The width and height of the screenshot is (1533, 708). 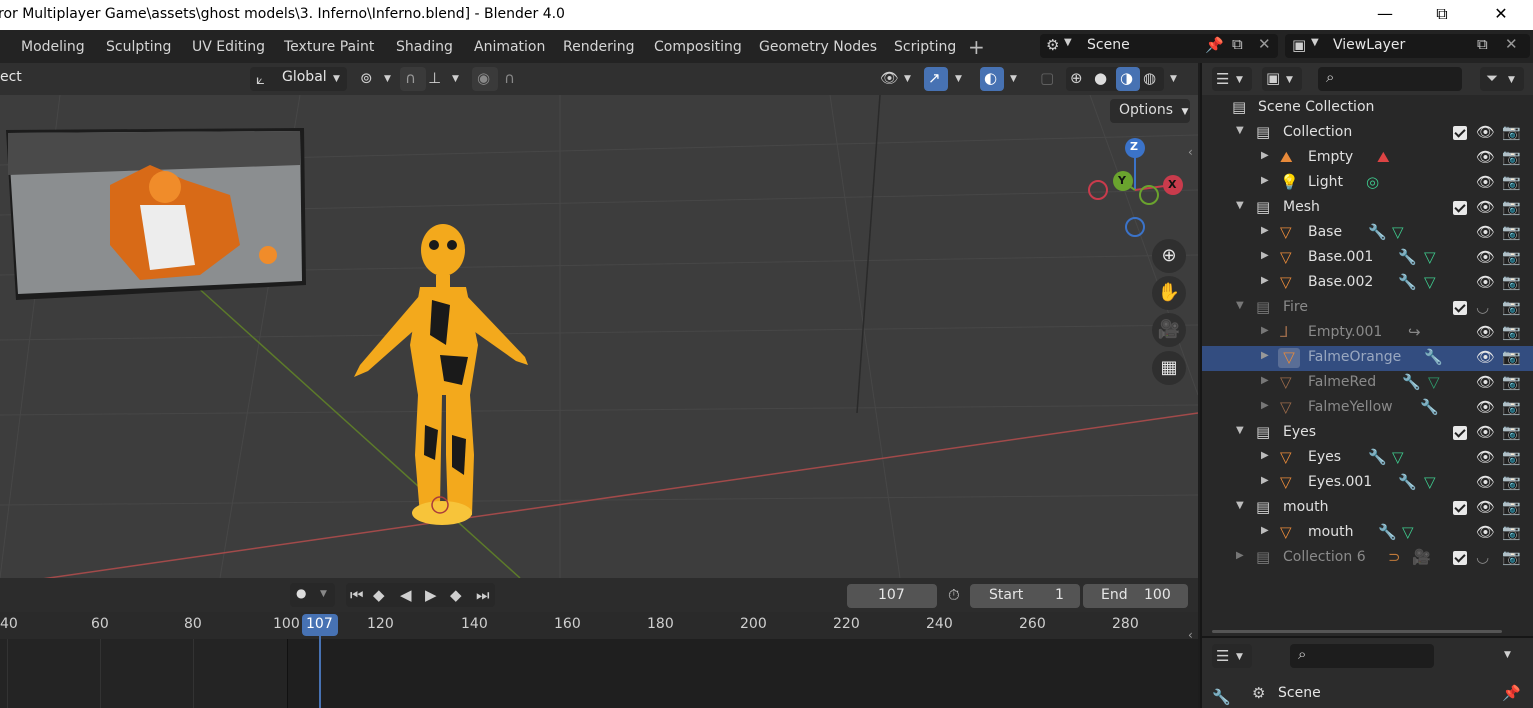 I want to click on play-reverse-icon: ◀, so click(x=406, y=595).